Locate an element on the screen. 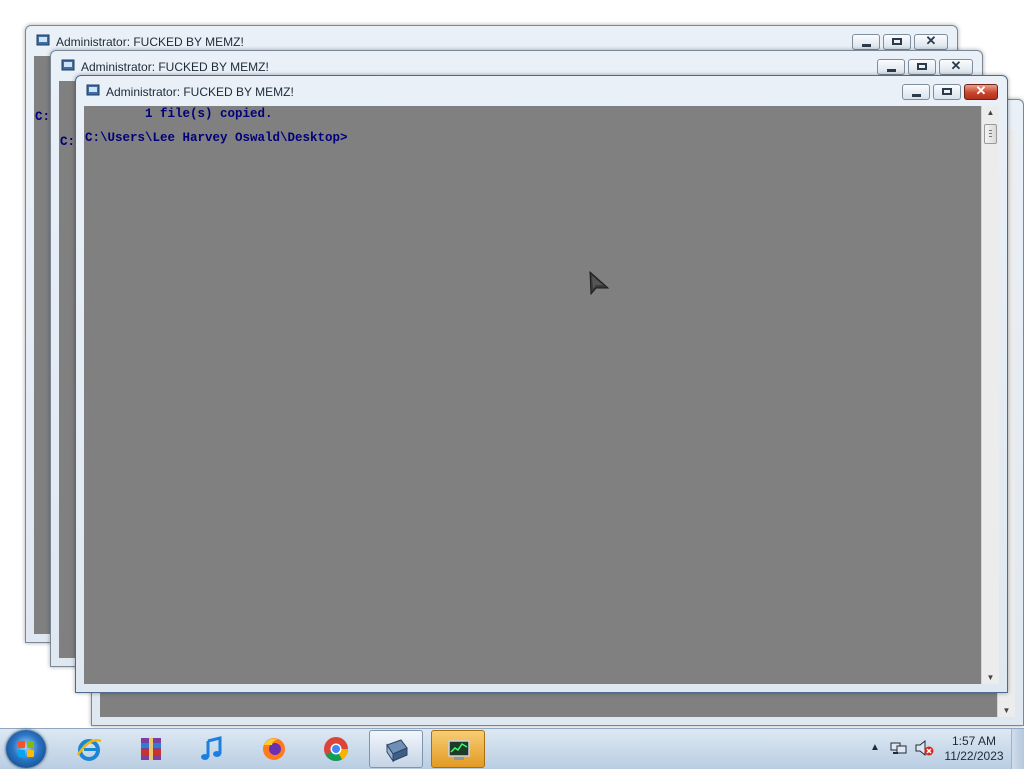 Image resolution: width=1024 pixels, height=769 pixels. console-prompt: C:\Users\Lee Harvey Oswald\Desktop> is located at coordinates (216, 138).